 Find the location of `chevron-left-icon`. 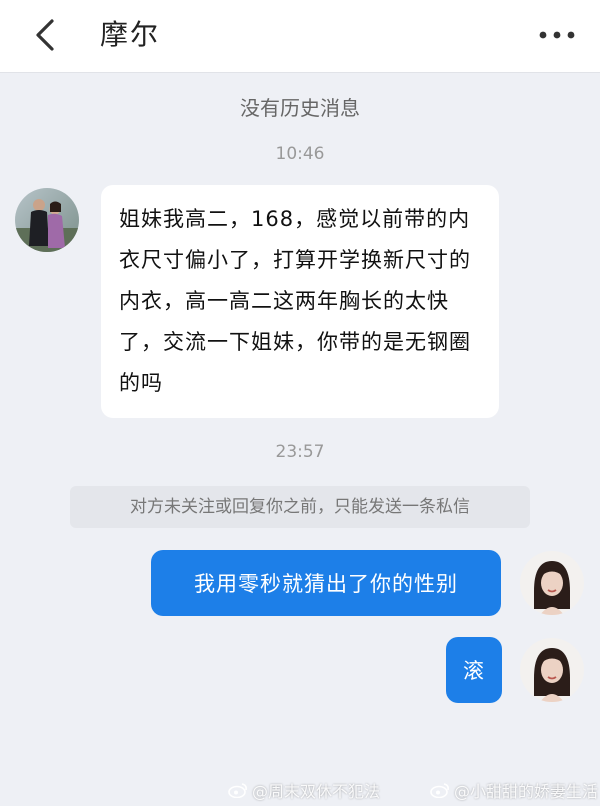

chevron-left-icon is located at coordinates (45, 35).